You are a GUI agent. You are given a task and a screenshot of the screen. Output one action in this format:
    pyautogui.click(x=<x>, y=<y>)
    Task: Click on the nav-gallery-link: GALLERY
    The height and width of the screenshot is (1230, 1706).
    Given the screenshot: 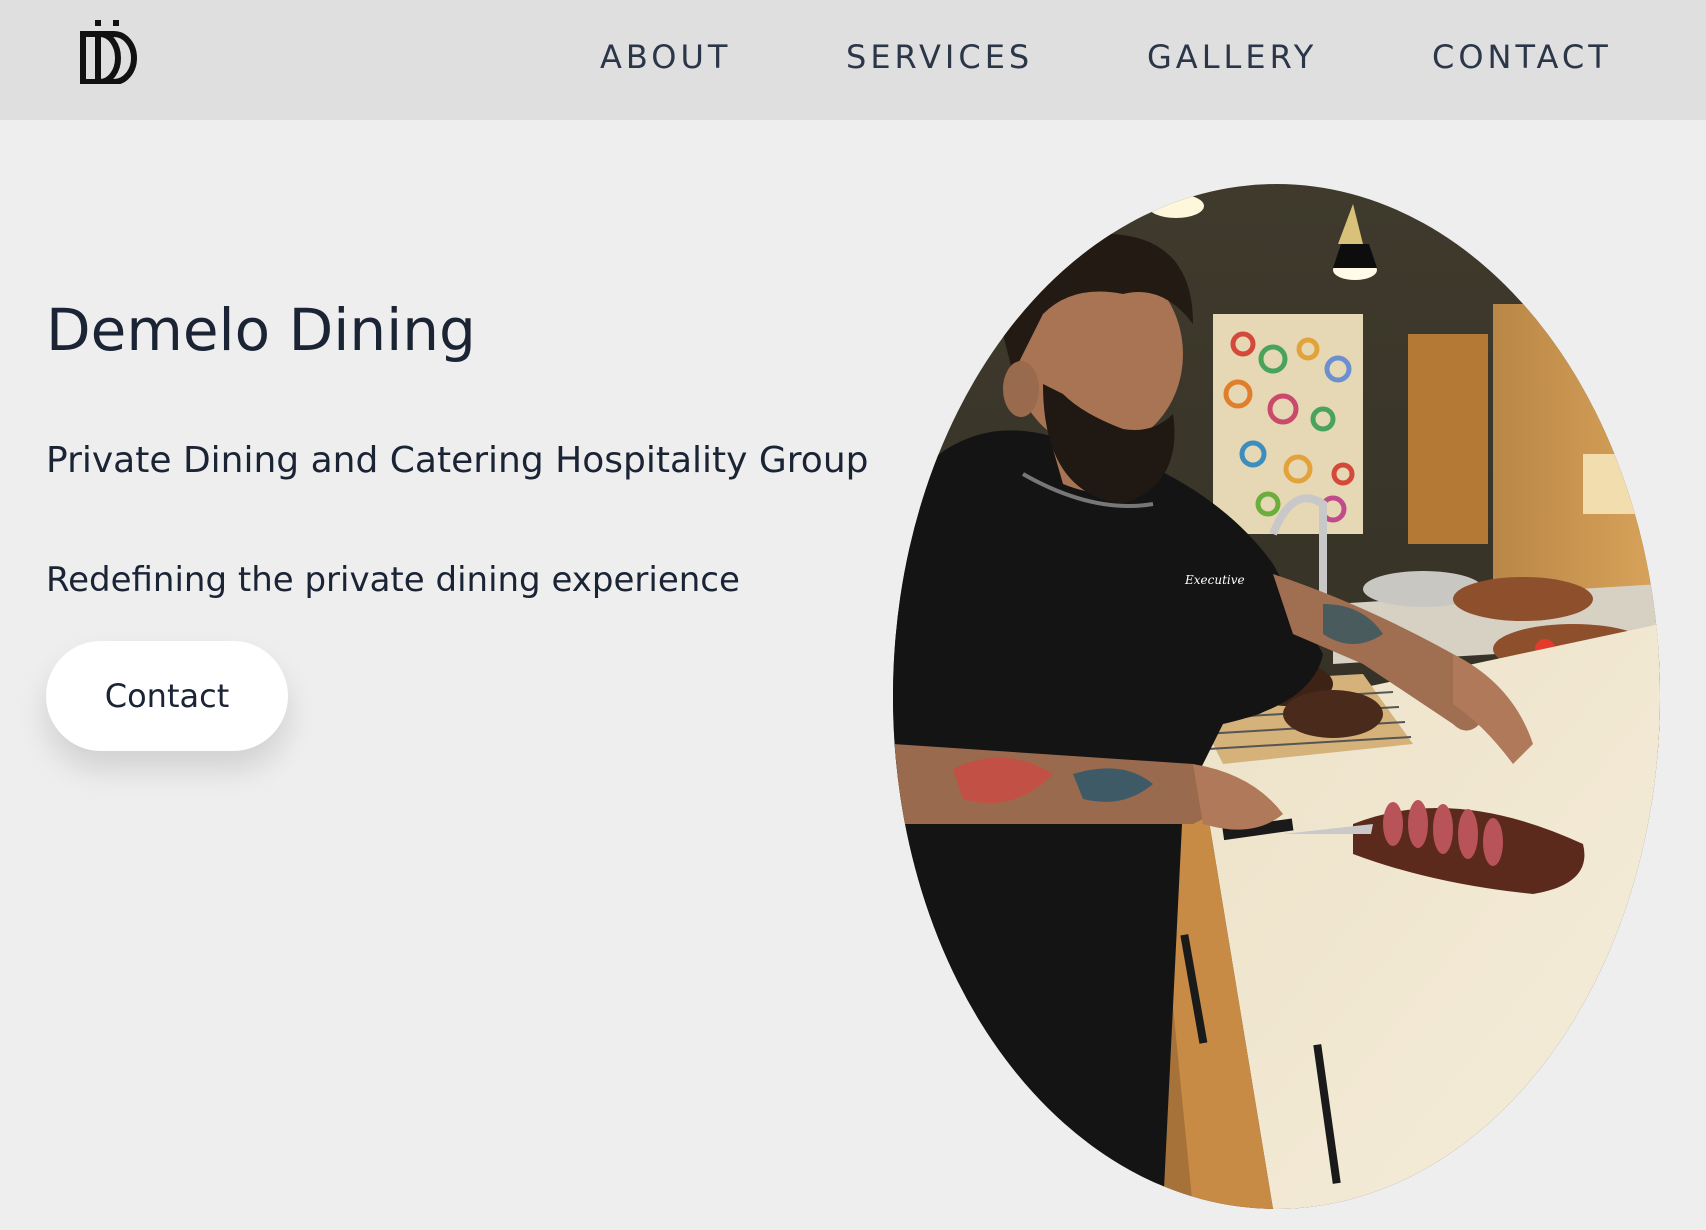 What is the action you would take?
    pyautogui.click(x=1232, y=58)
    